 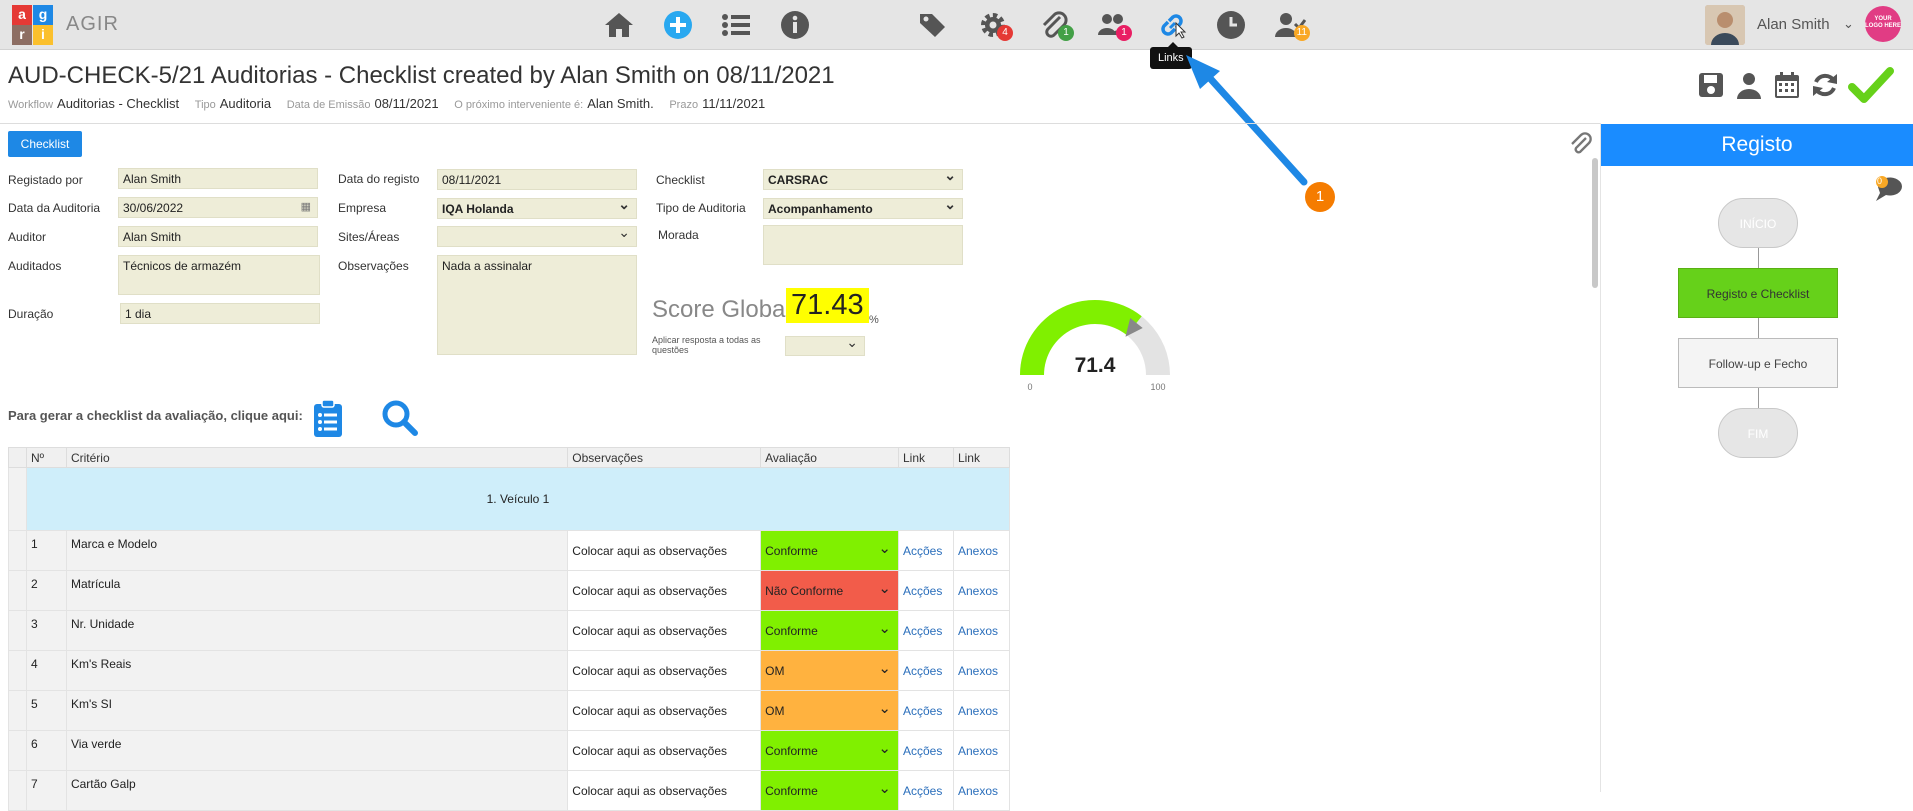 I want to click on gauge-min: 0, so click(x=1029, y=387).